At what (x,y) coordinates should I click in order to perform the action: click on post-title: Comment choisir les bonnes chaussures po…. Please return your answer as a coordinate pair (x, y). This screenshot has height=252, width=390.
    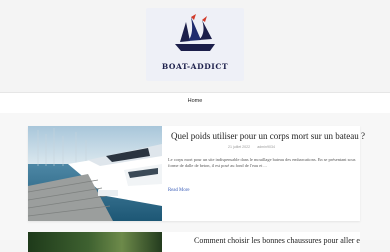
    Looking at the image, I should click on (277, 240).